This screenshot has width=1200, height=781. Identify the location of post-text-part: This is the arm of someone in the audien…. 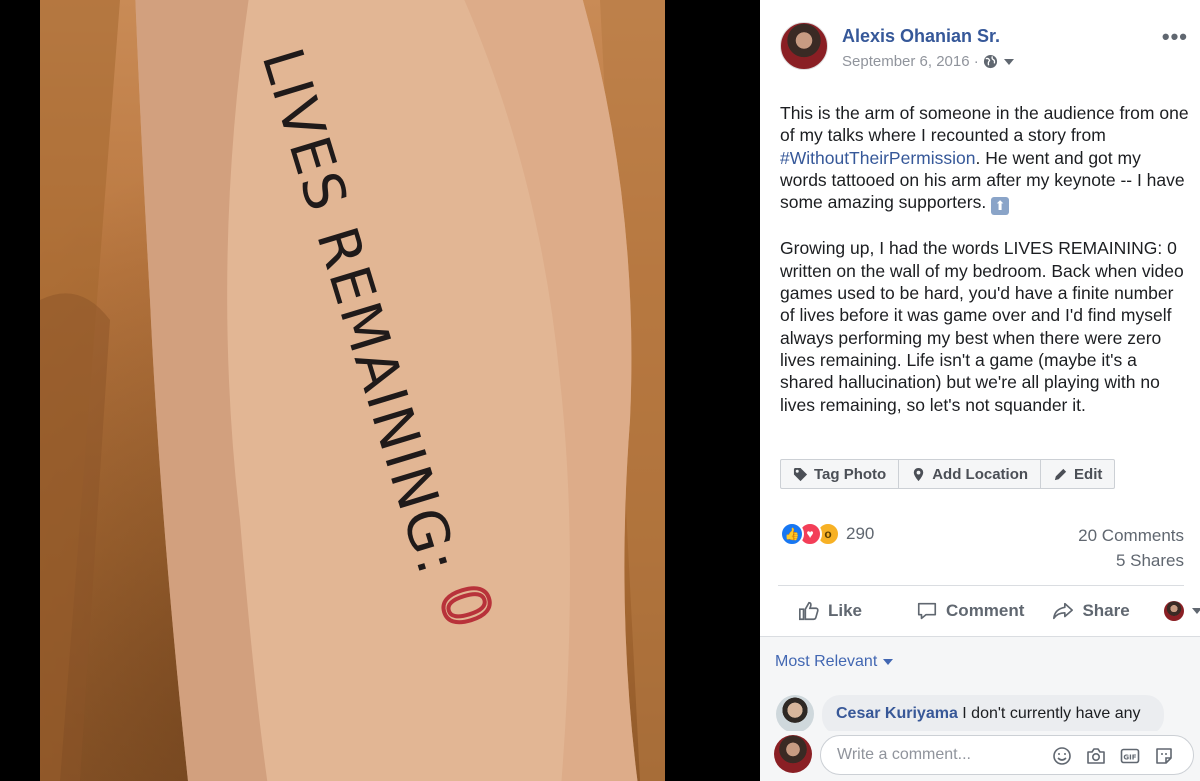
(984, 124).